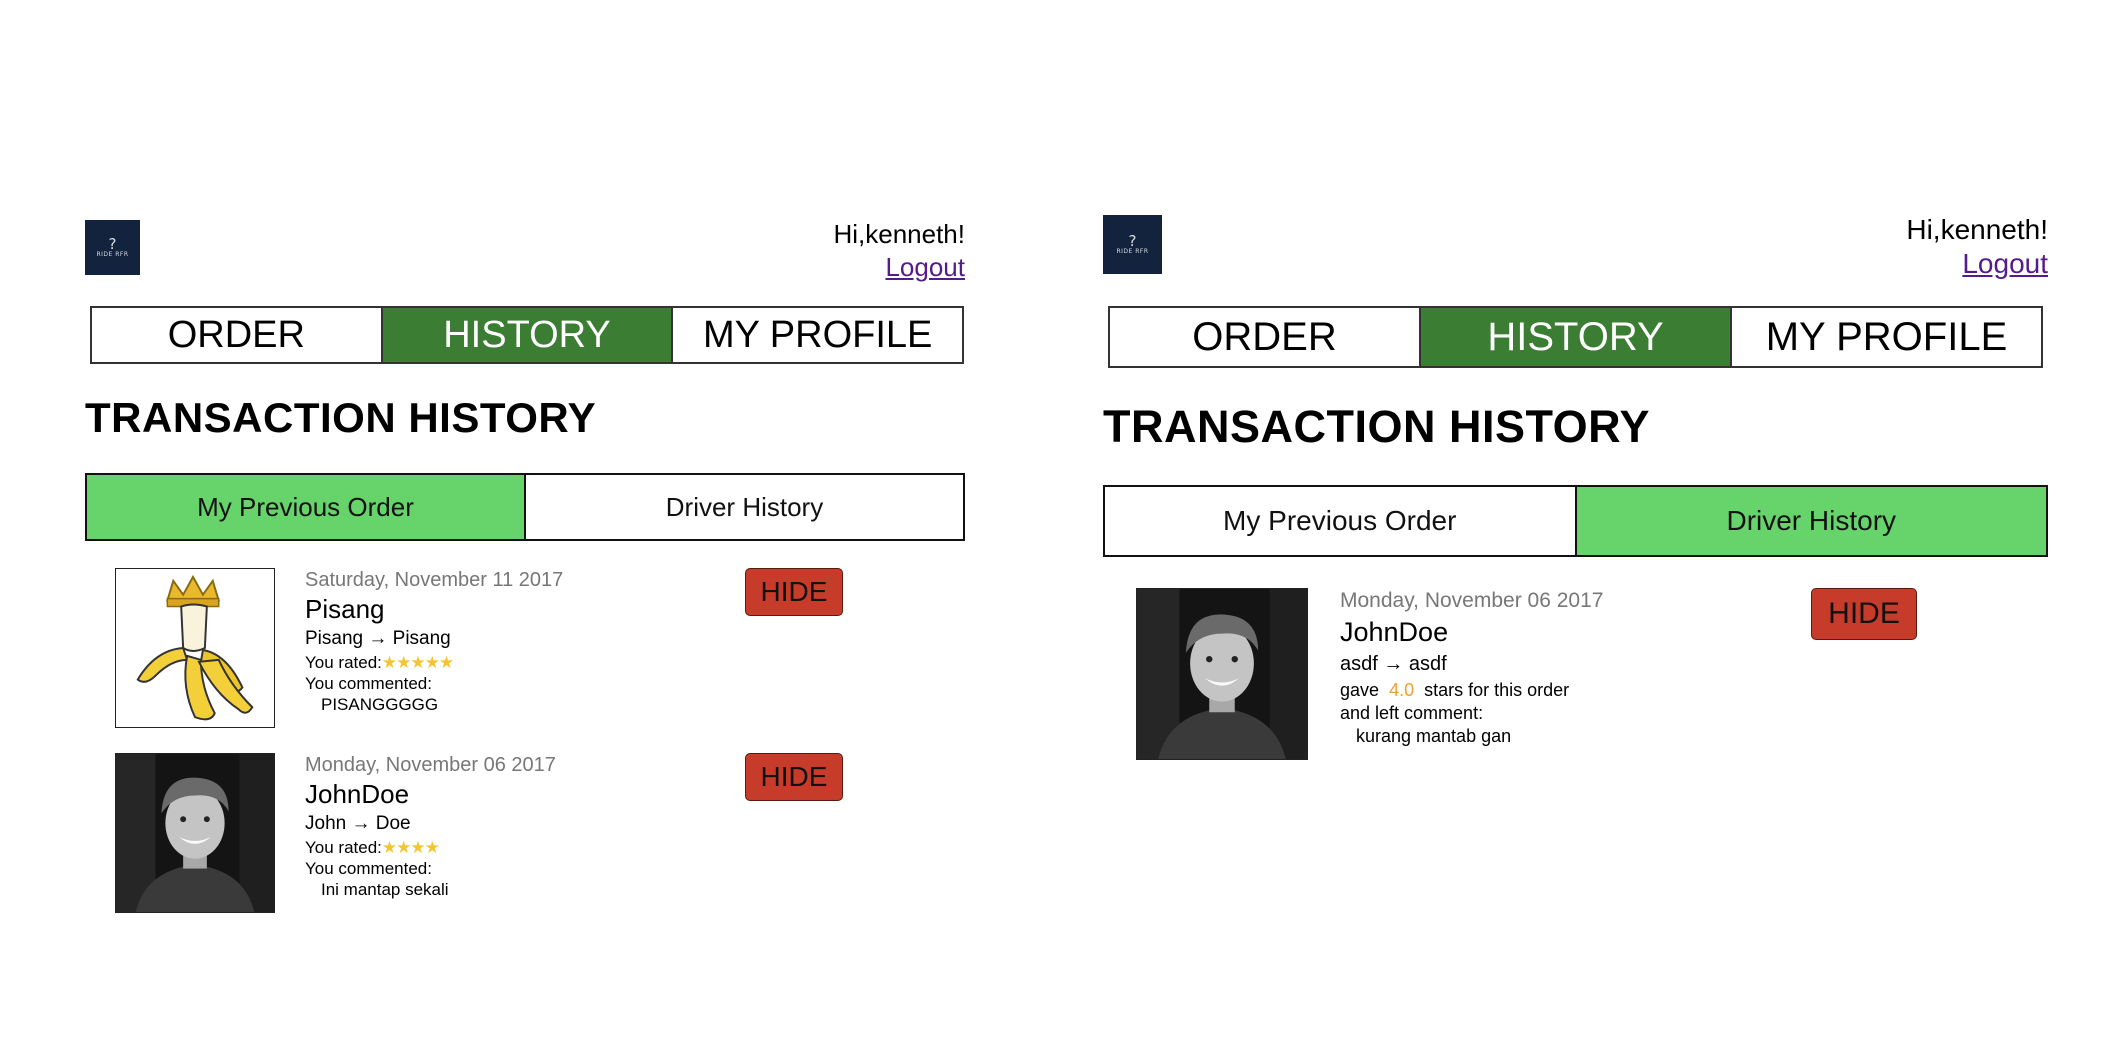  What do you see at coordinates (1434, 736) in the screenshot?
I see `driver-comment: kurang mantab gan` at bounding box center [1434, 736].